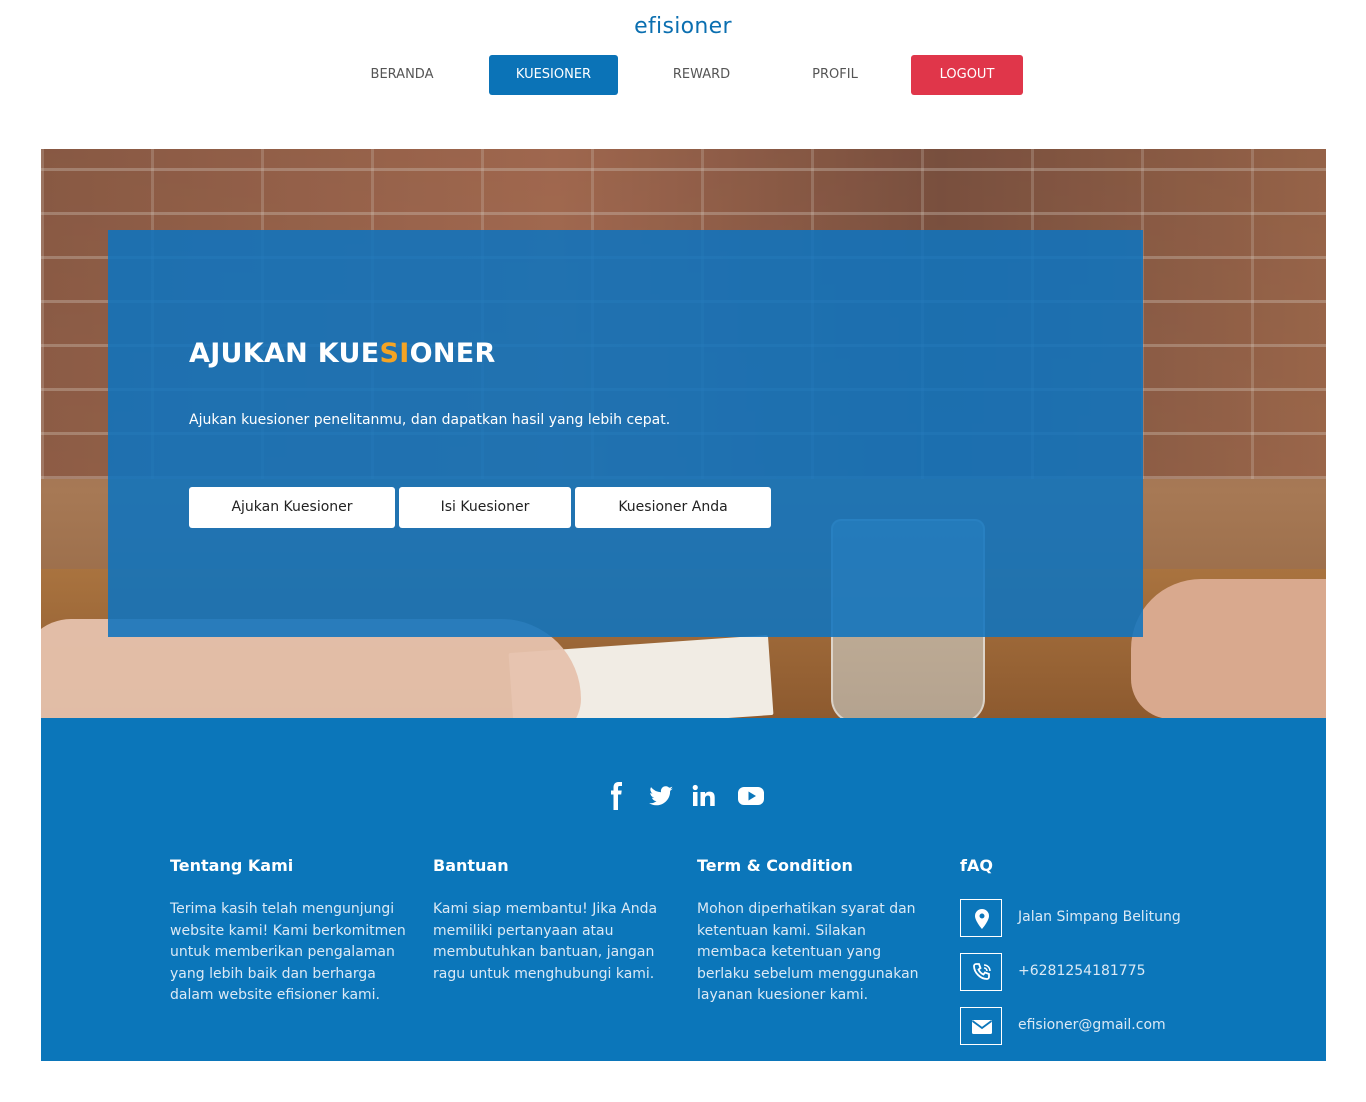 The height and width of the screenshot is (1102, 1366). I want to click on kuesioner-anda-button: Kuesioner Anda, so click(673, 507).